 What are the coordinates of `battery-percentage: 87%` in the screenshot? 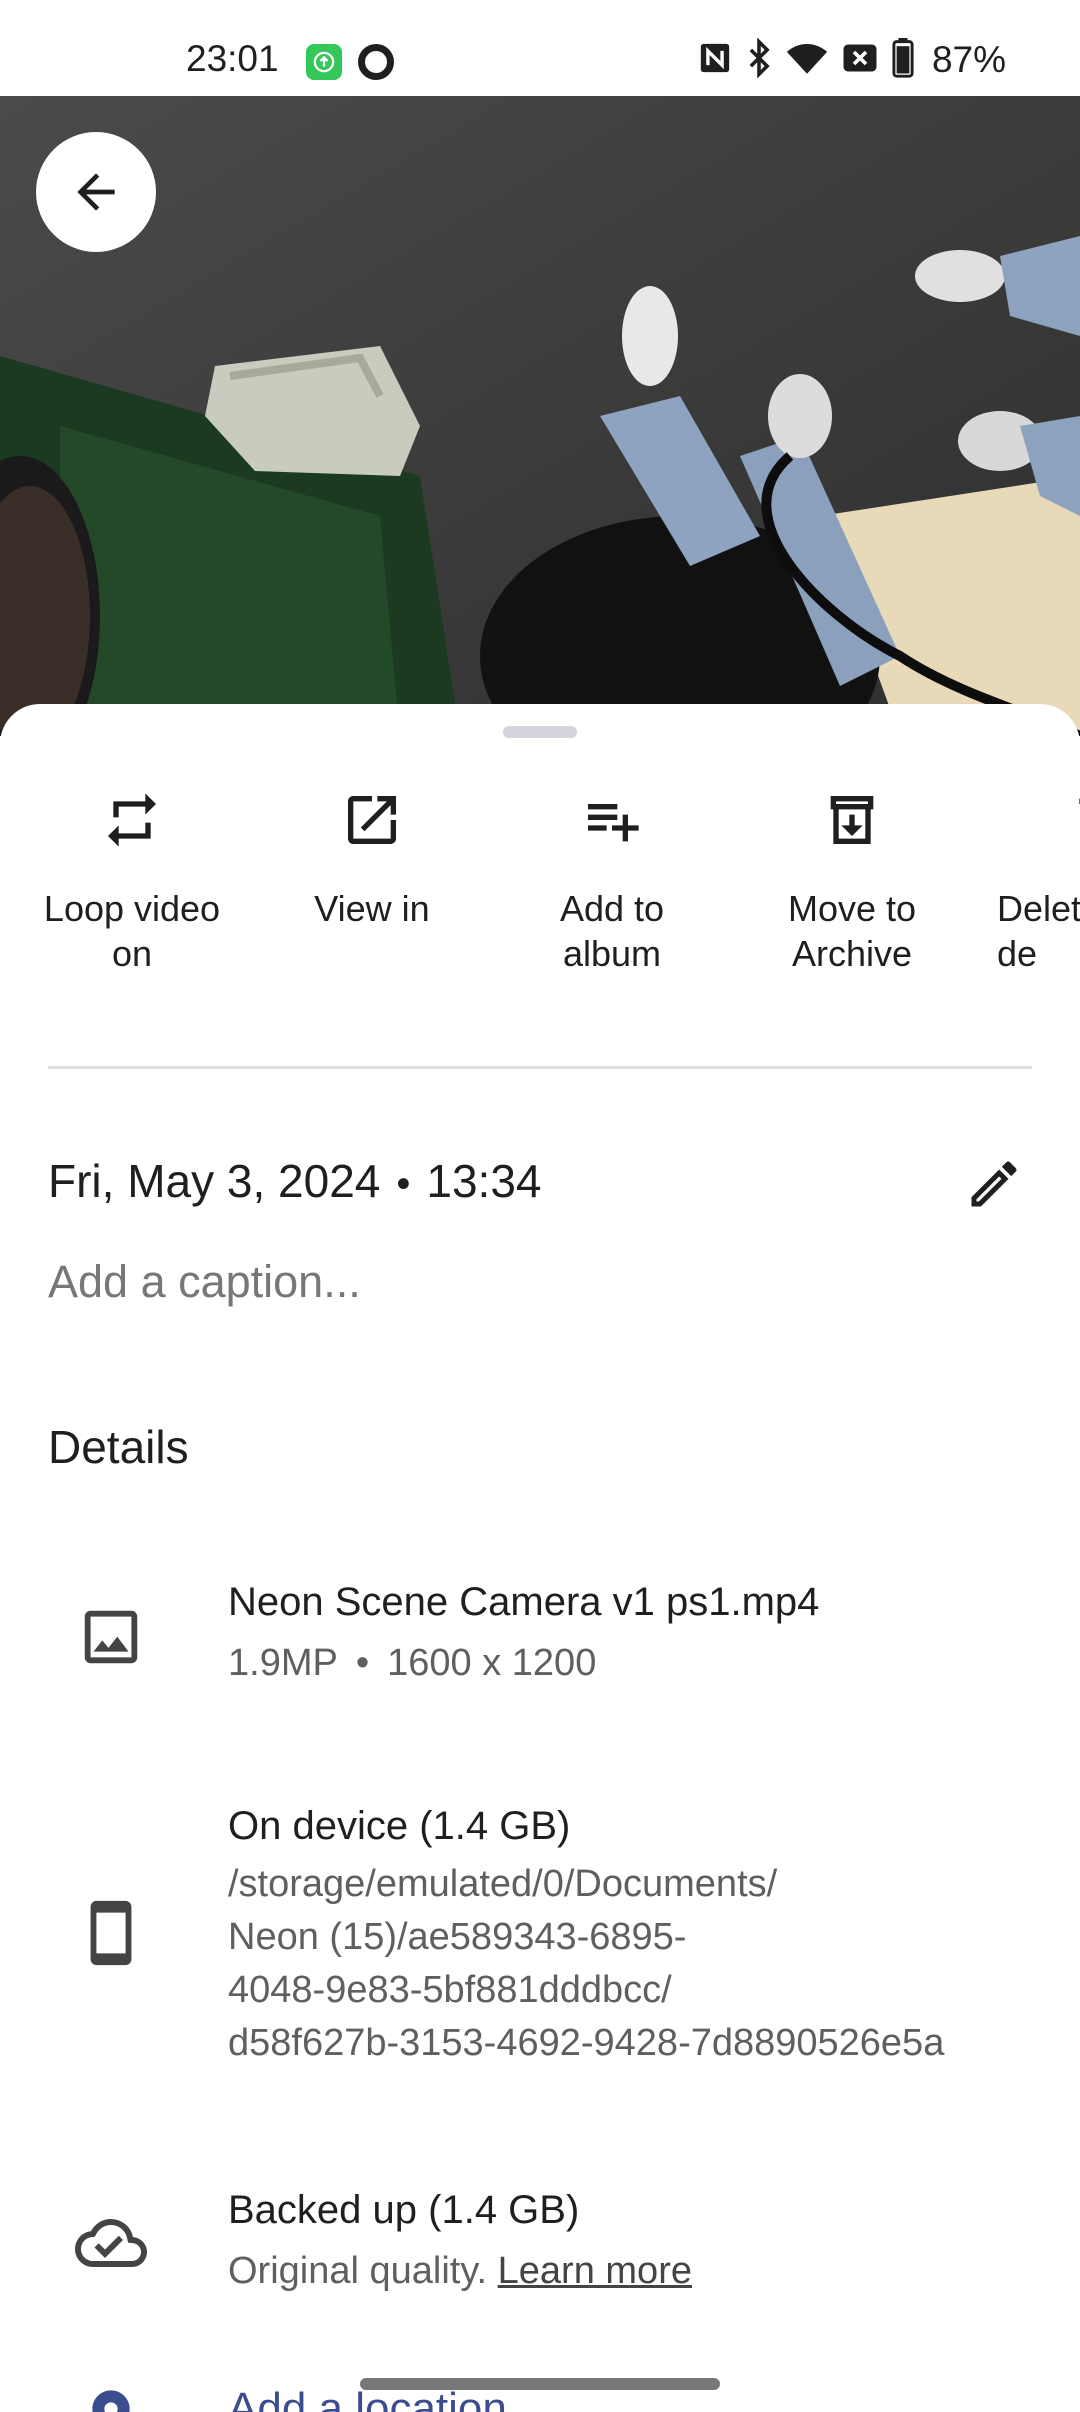 It's located at (968, 59).